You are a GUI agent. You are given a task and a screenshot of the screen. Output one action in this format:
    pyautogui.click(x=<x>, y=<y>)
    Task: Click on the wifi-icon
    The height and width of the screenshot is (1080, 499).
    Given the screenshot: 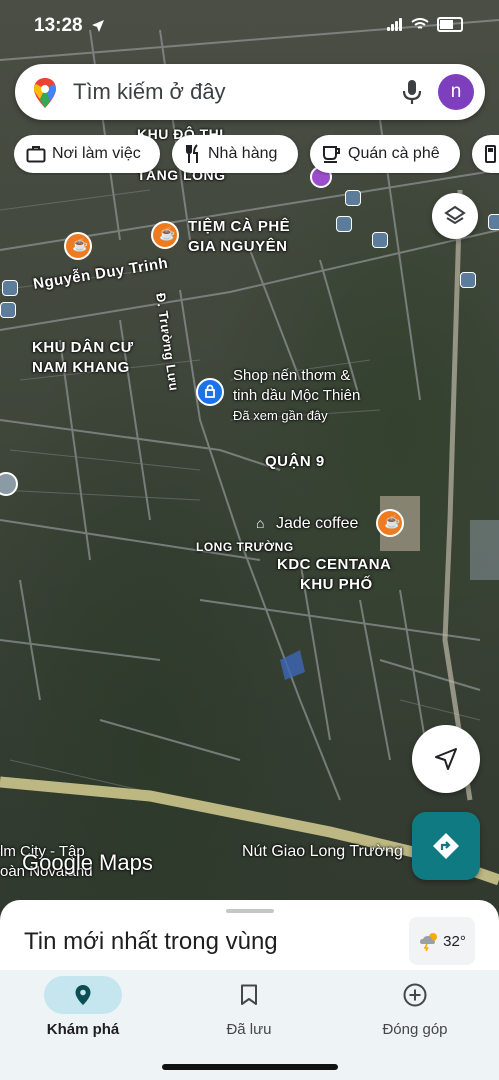 What is the action you would take?
    pyautogui.click(x=420, y=23)
    